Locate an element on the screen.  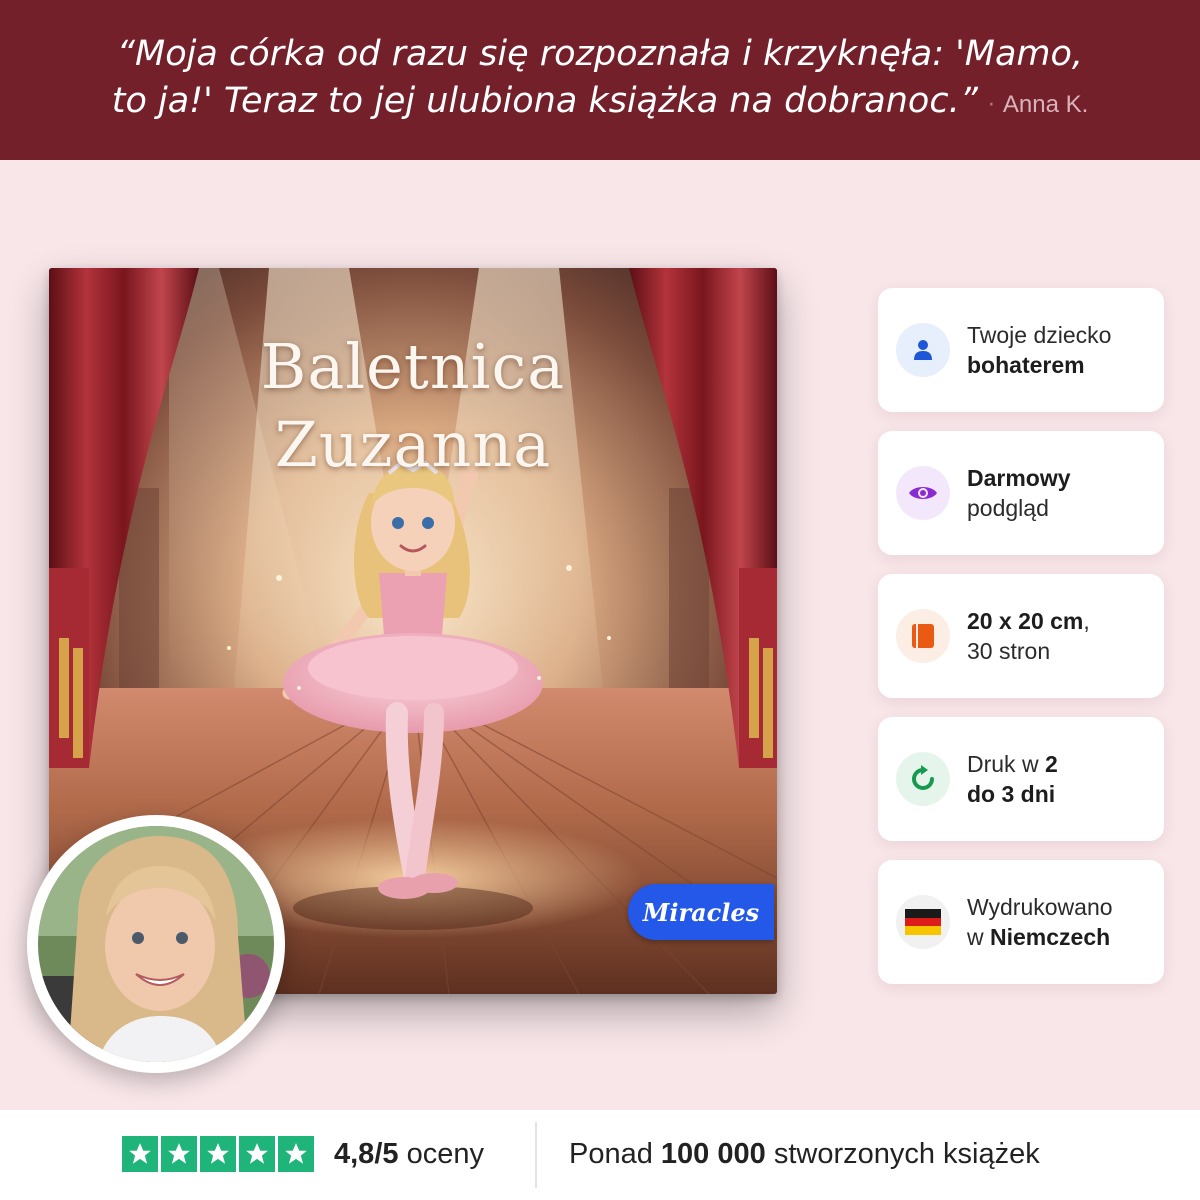
rating-stars is located at coordinates (218, 1154).